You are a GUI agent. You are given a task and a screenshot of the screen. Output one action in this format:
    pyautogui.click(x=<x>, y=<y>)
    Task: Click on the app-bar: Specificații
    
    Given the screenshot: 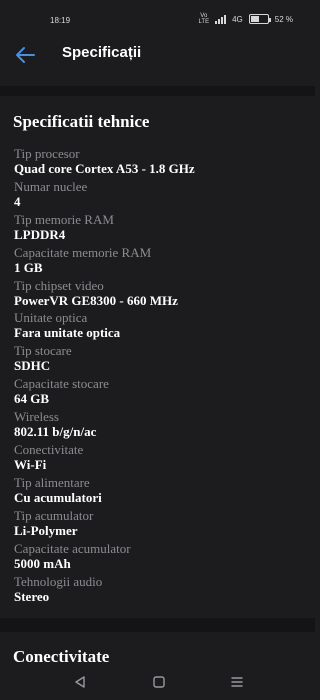 What is the action you would take?
    pyautogui.click(x=157, y=65)
    